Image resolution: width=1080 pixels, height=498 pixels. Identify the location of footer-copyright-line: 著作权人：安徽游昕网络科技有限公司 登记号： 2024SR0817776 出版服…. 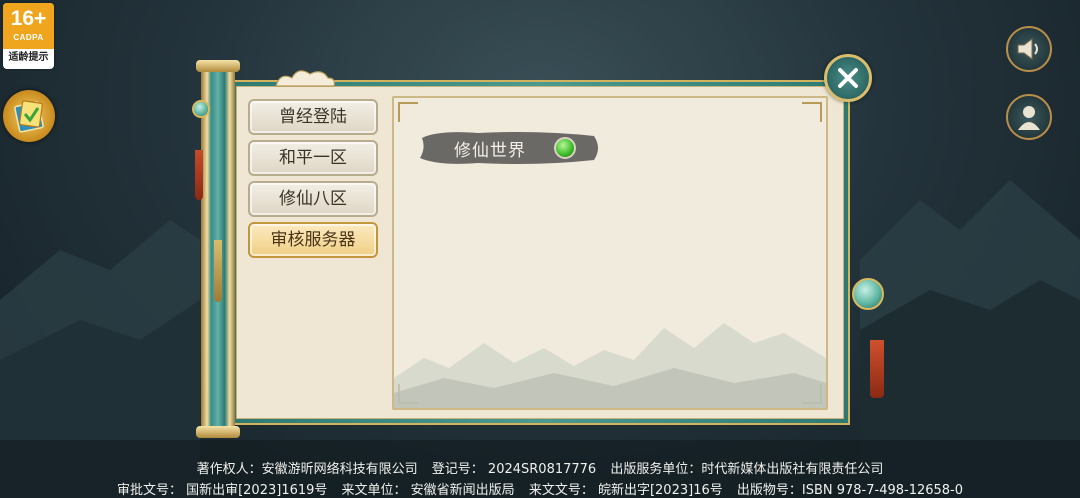
(540, 467).